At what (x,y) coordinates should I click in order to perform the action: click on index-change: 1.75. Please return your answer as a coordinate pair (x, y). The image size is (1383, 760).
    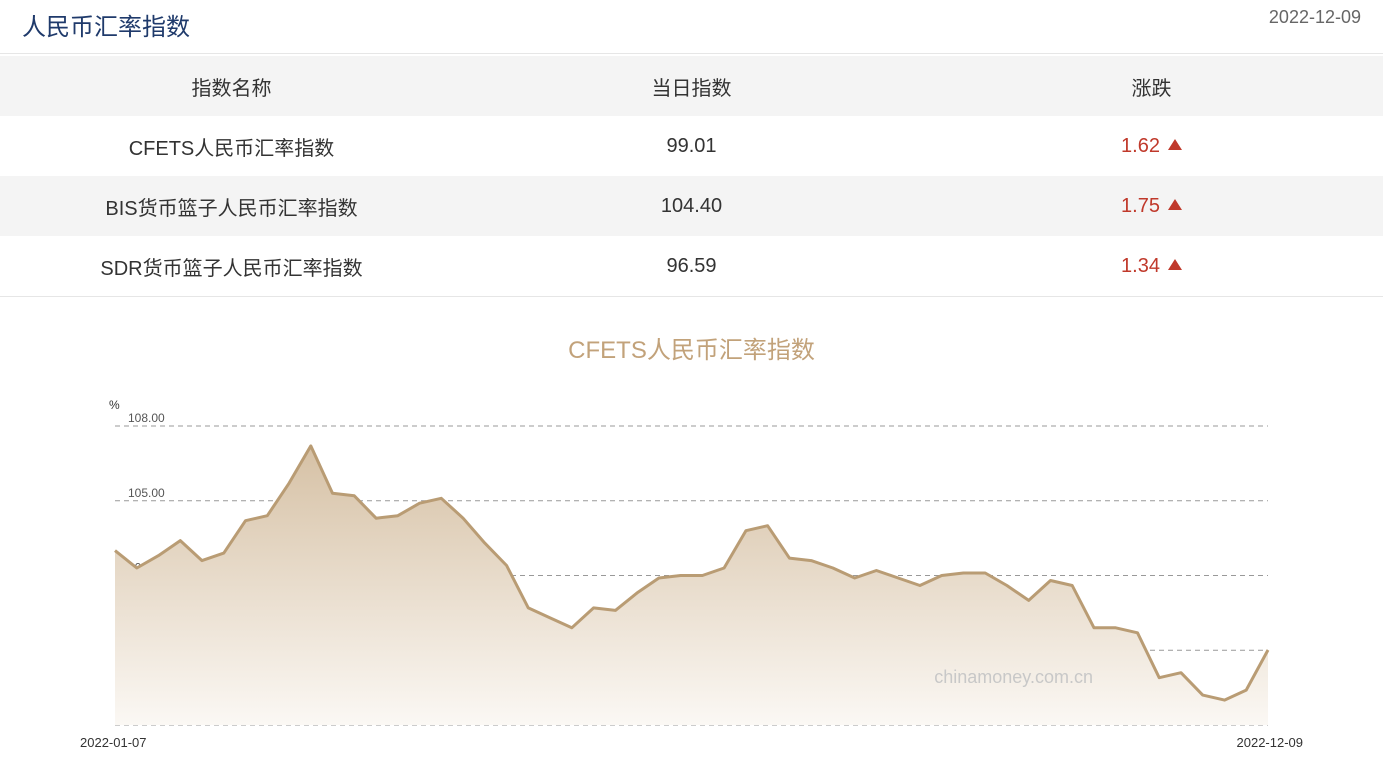
    Looking at the image, I should click on (1151, 206).